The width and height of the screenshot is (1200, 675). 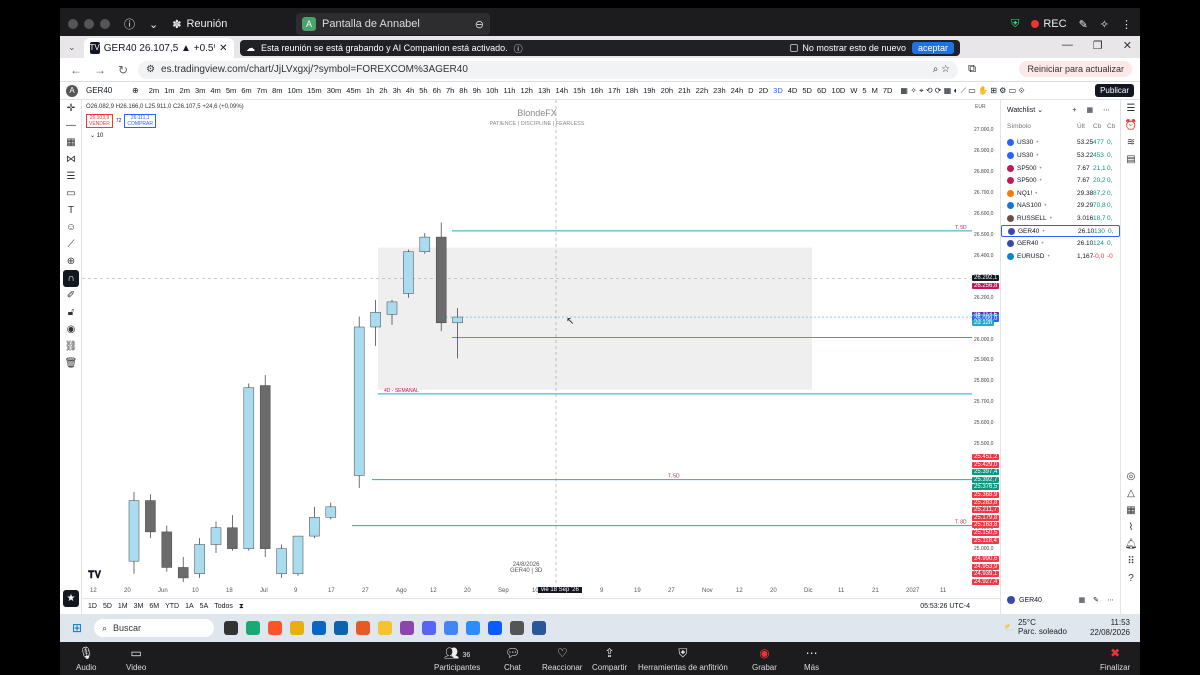 What do you see at coordinates (1015, 24) in the screenshot?
I see `shield-icon: ⛨` at bounding box center [1015, 24].